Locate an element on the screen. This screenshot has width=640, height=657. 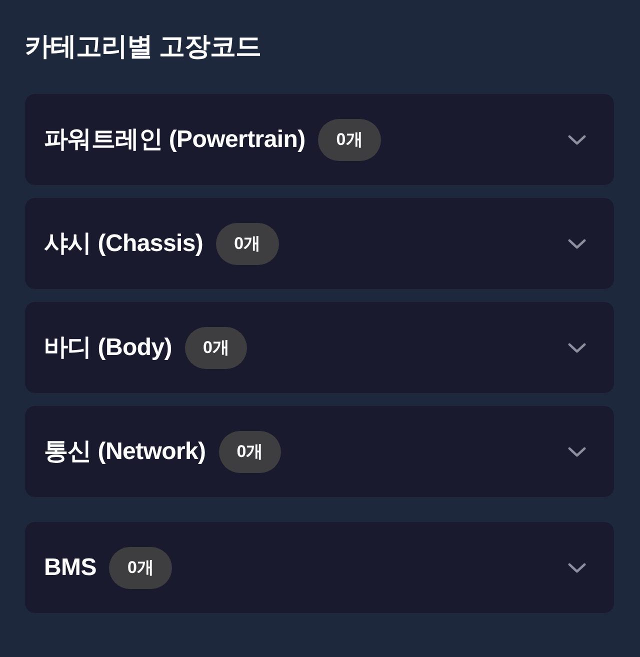
category-accordion: 바디 (Body) 0개 is located at coordinates (319, 347).